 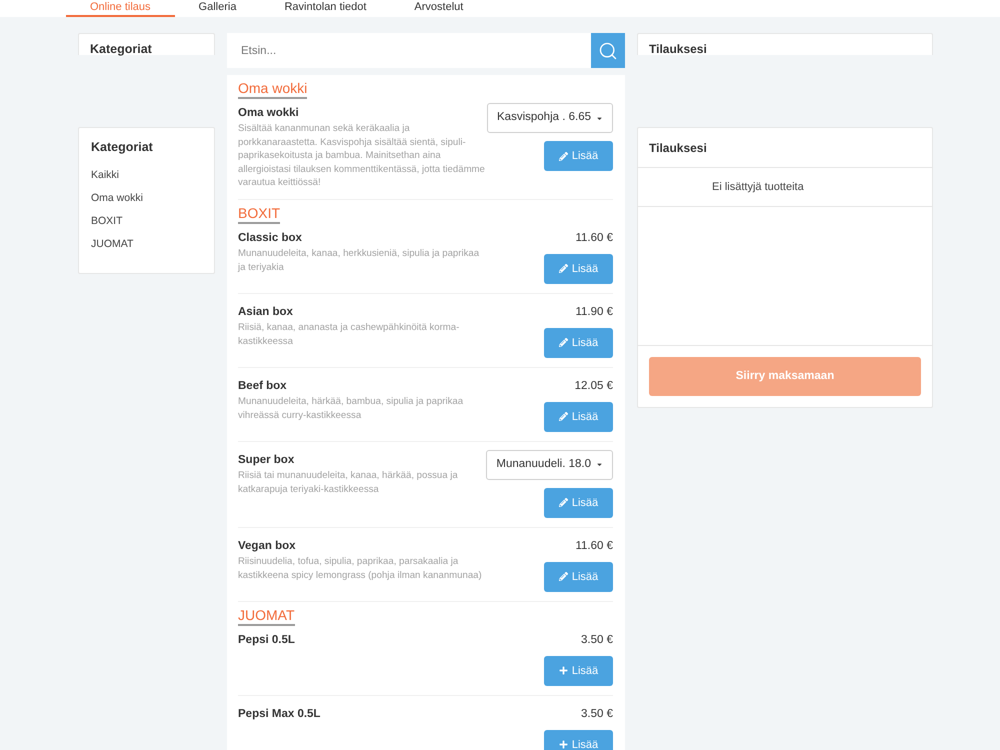 What do you see at coordinates (349, 334) in the screenshot?
I see `item-description: Riisiä, kanaa, ananasta ja cashewpähkinöitä korma-kastikkeessa` at bounding box center [349, 334].